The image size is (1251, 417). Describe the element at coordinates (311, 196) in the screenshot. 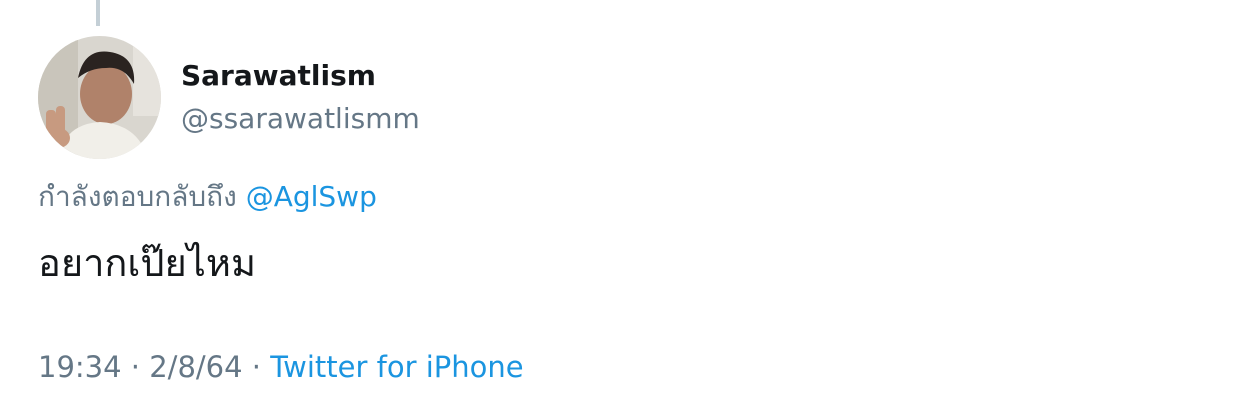

I see `reply-mention-link: @AglSwp` at that location.